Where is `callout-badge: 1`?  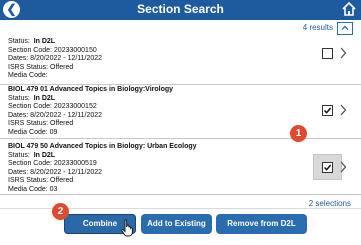 callout-badge: 1 is located at coordinates (298, 133).